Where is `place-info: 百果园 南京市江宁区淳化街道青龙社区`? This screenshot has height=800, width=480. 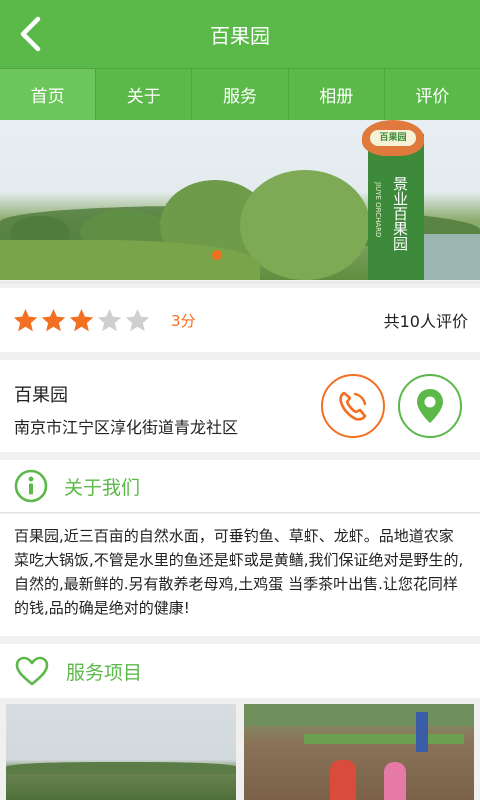 place-info: 百果园 南京市江宁区淳化街道青龙社区 is located at coordinates (240, 406).